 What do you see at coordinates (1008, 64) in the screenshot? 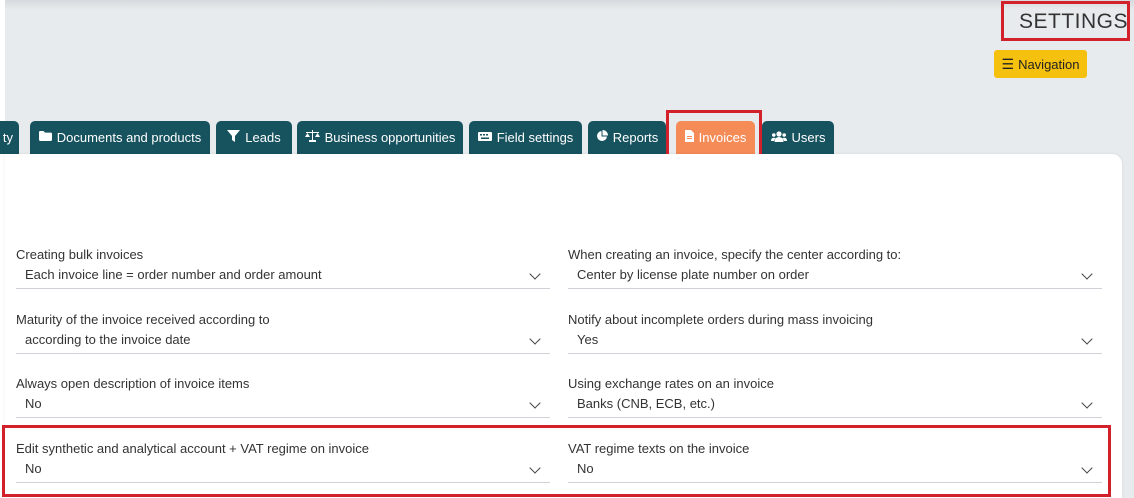
I see `menu-icon: ☰` at bounding box center [1008, 64].